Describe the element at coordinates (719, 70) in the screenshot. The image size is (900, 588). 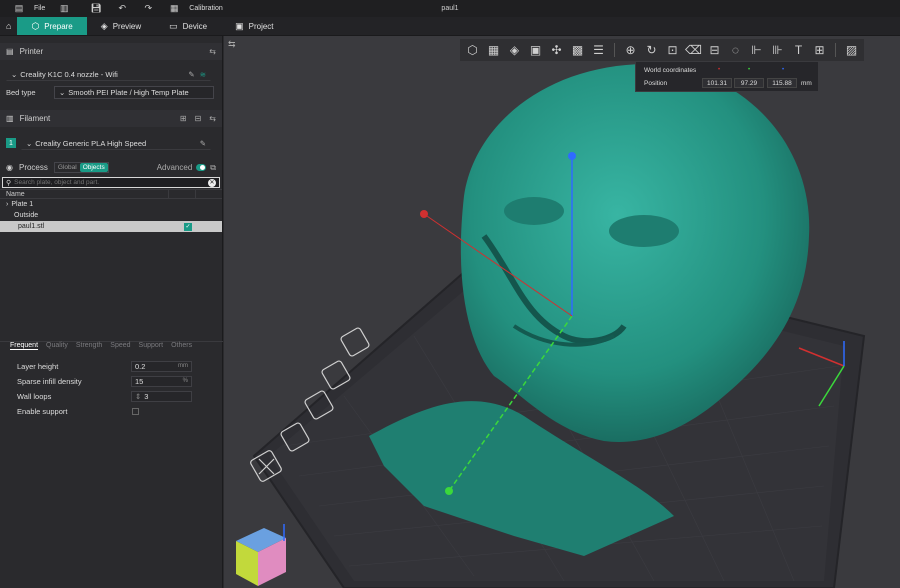
I see `x-axis-marker: •` at that location.